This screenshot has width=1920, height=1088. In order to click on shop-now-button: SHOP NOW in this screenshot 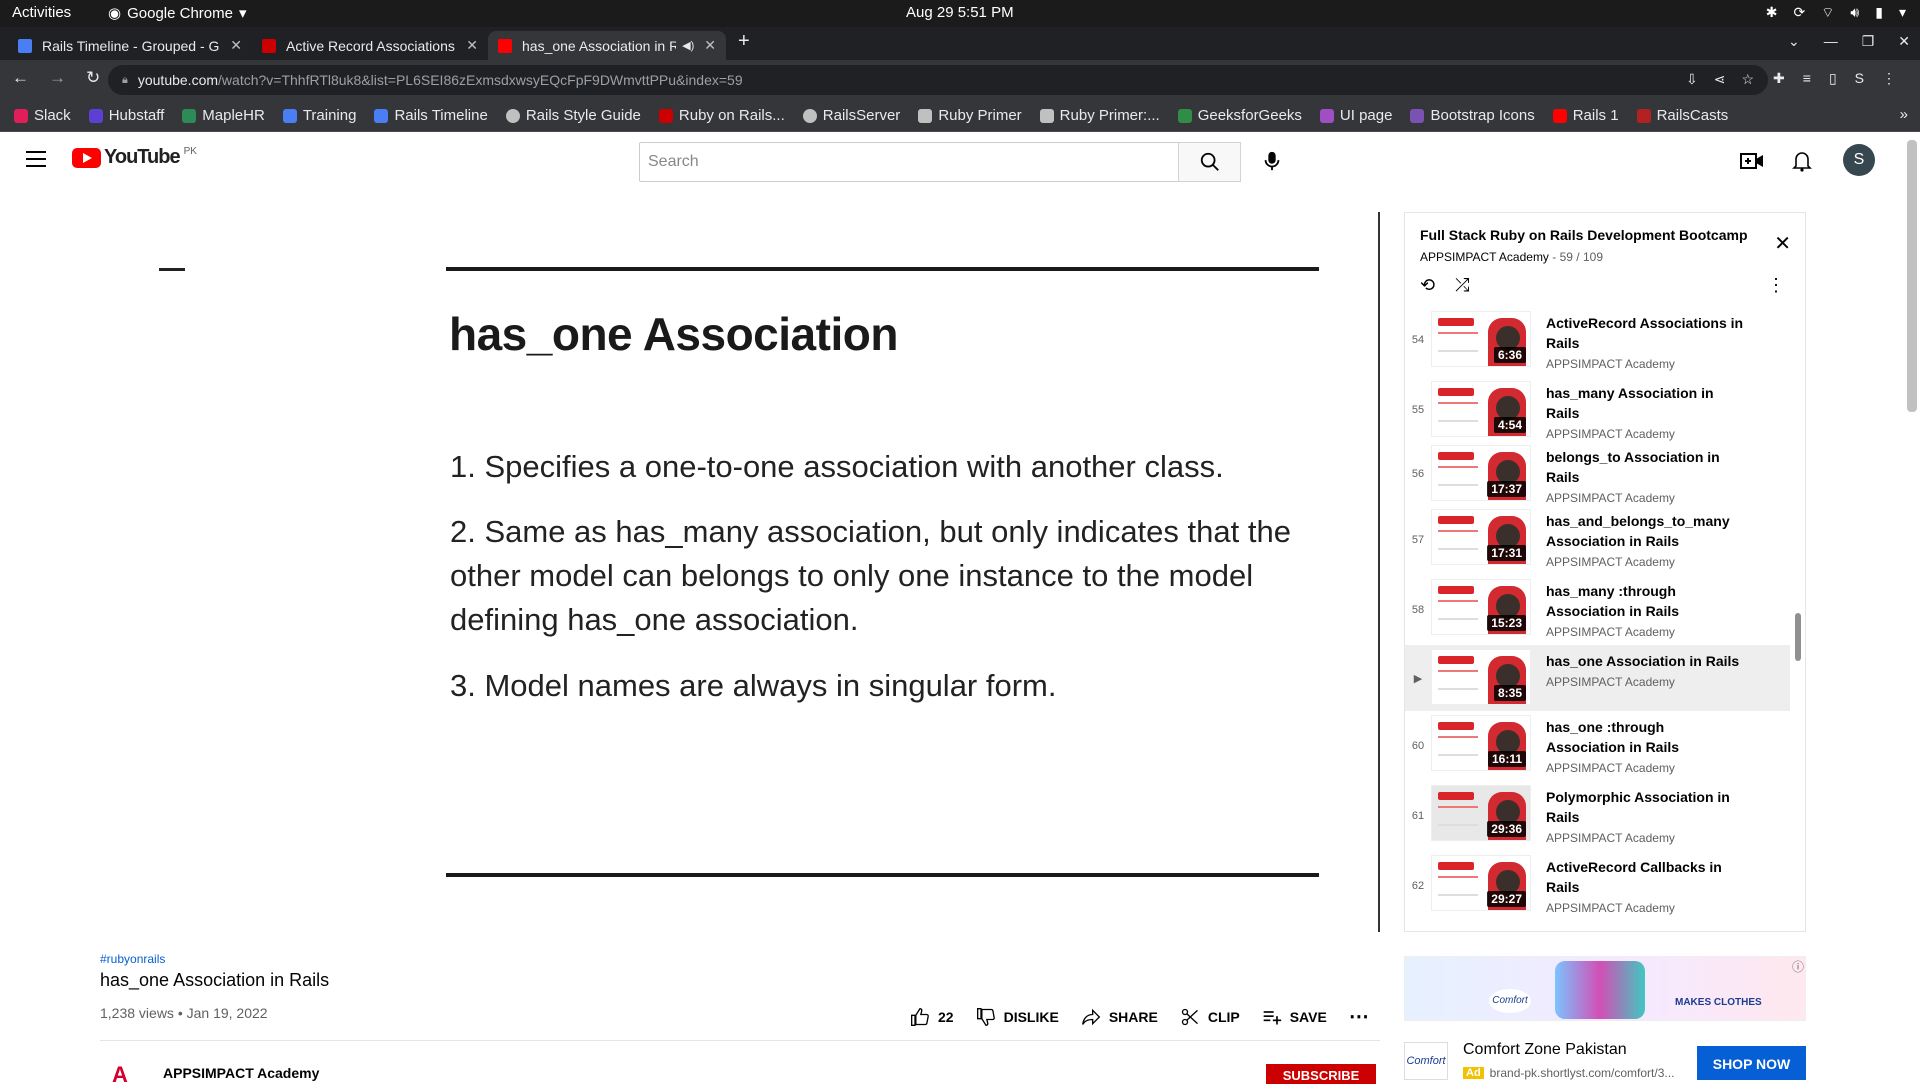, I will do `click(1751, 1063)`.